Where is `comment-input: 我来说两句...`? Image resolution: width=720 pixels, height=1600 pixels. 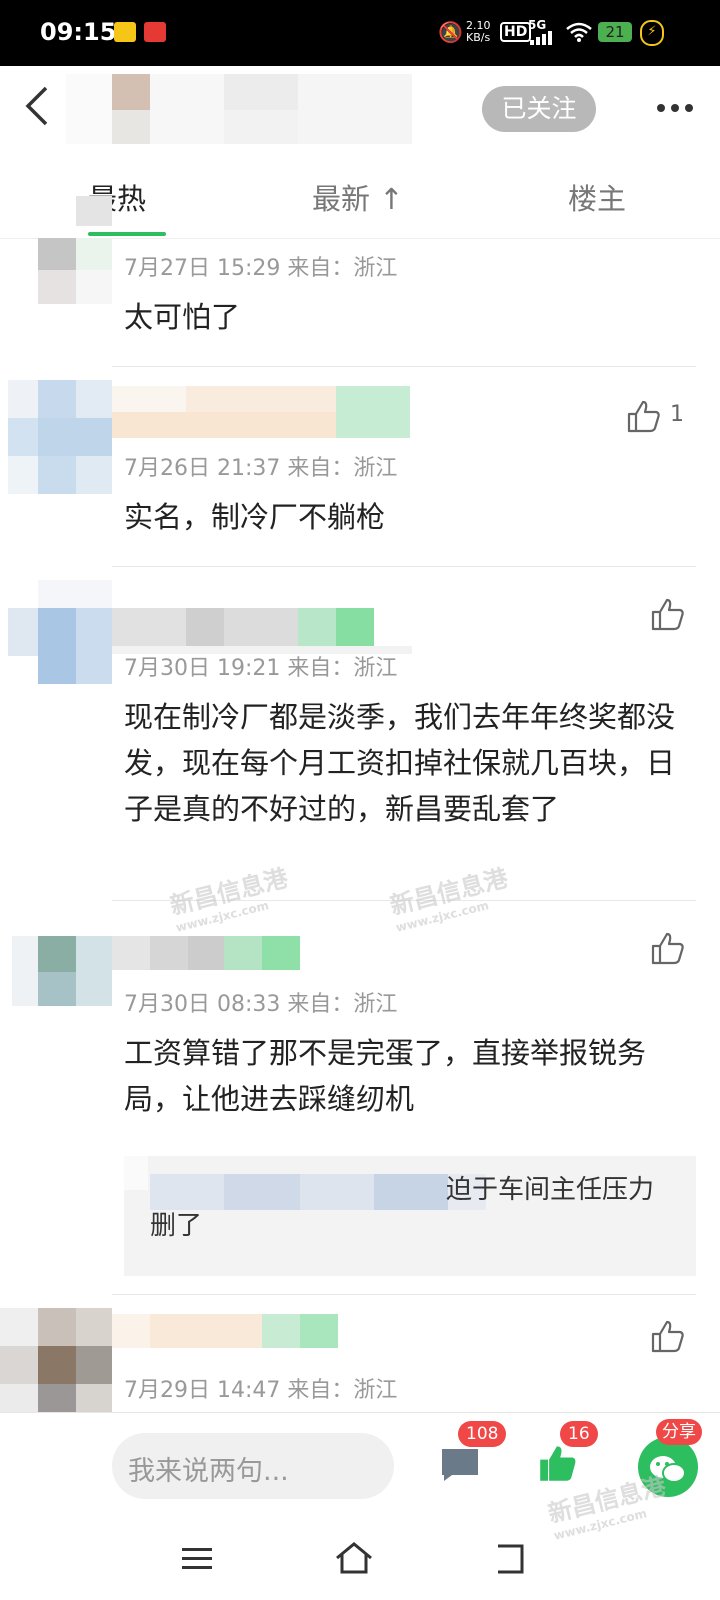
comment-input: 我来说两句... is located at coordinates (253, 1466).